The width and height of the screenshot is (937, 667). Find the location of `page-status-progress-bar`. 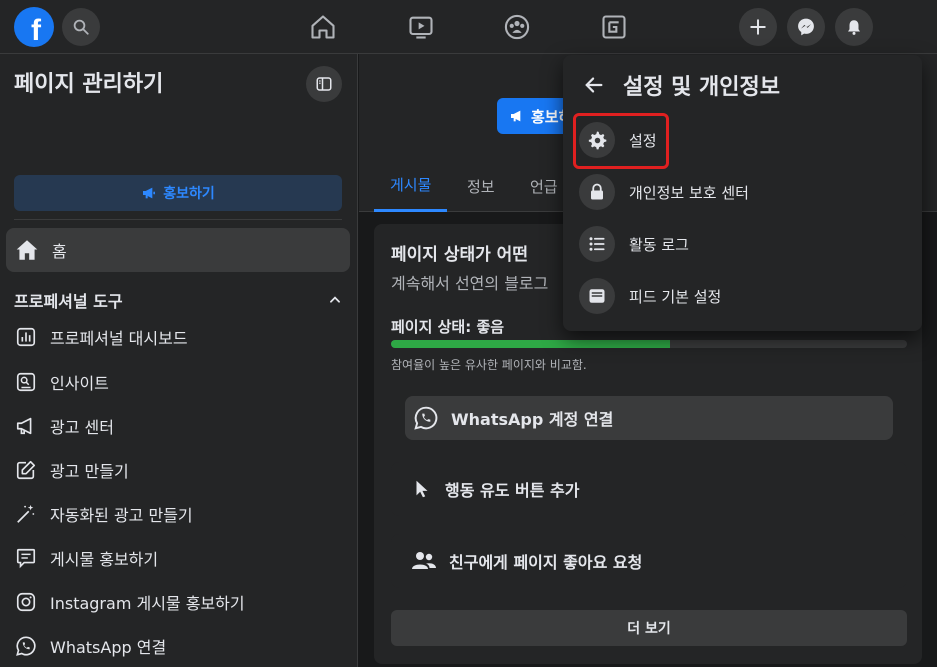

page-status-progress-bar is located at coordinates (649, 344).